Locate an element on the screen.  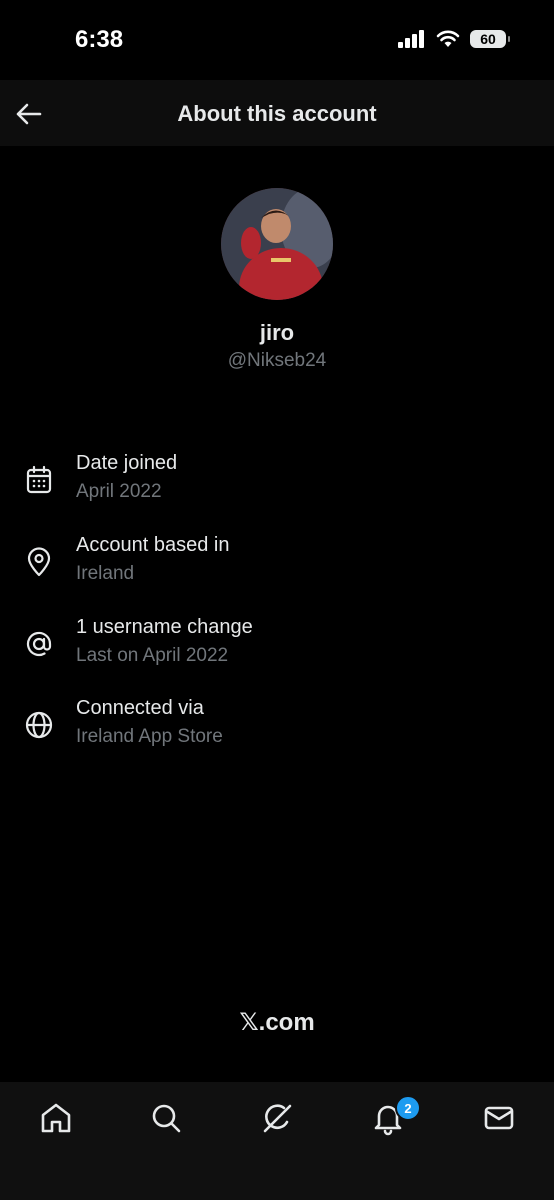
info-row-date-joined: Date joined April 2022 is located at coordinates (277, 484).